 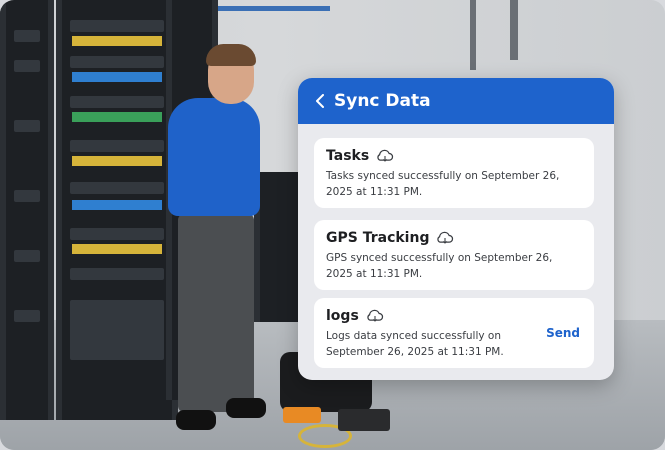 I want to click on card-title-text: Tasks, so click(x=348, y=156).